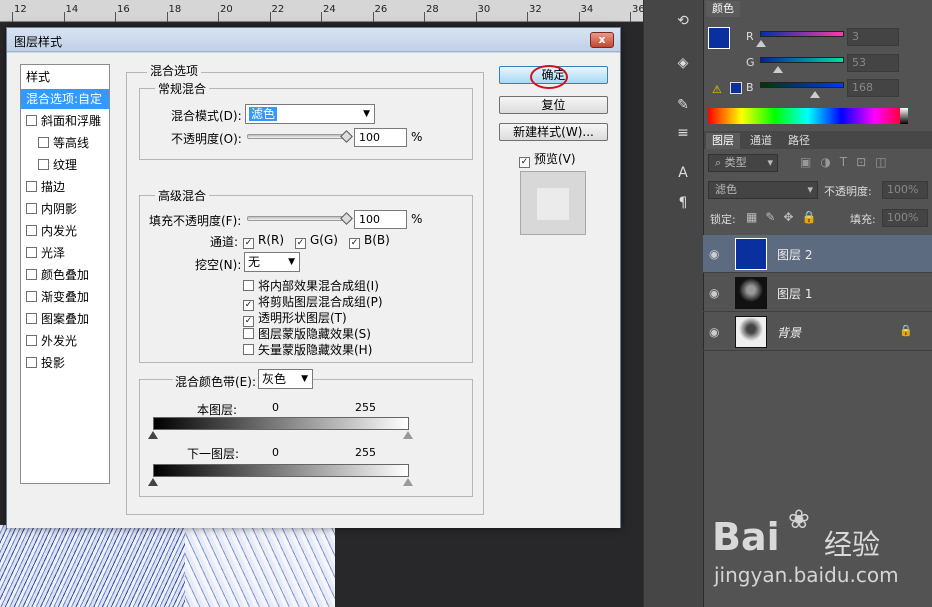 The height and width of the screenshot is (607, 932). What do you see at coordinates (761, 141) in the screenshot?
I see `tab-channels: 通道` at bounding box center [761, 141].